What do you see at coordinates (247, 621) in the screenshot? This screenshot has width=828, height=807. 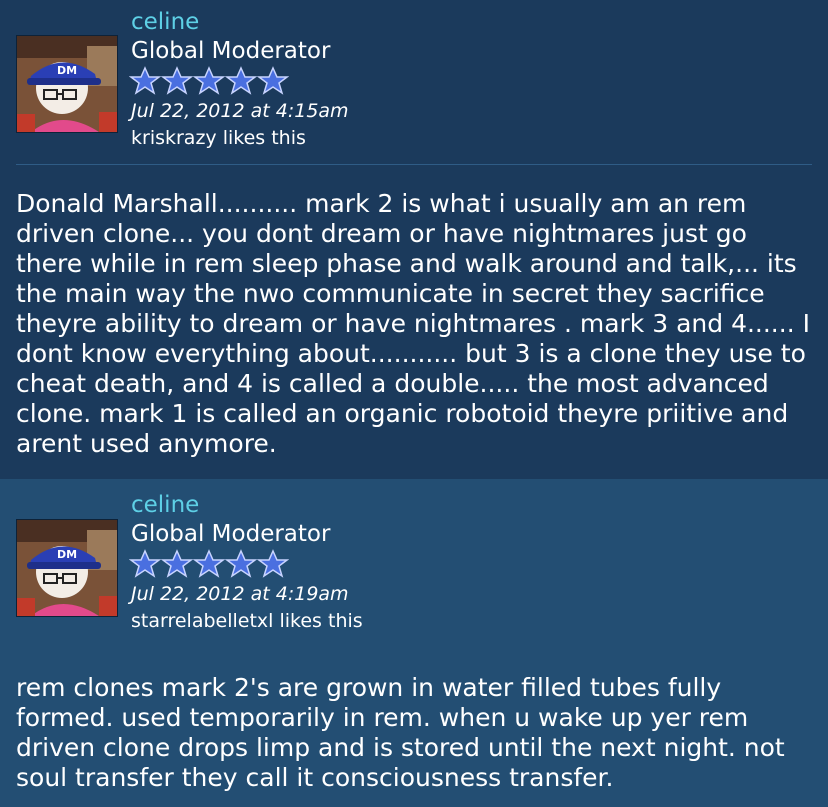 I see `post-likes: starrelabelletxl likes this` at bounding box center [247, 621].